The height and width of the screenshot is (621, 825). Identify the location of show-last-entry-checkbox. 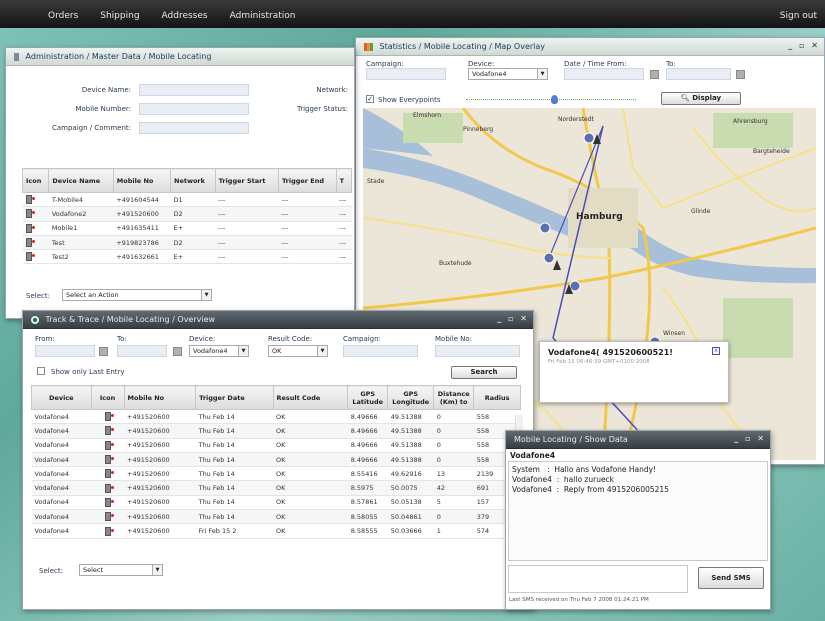
(41, 371).